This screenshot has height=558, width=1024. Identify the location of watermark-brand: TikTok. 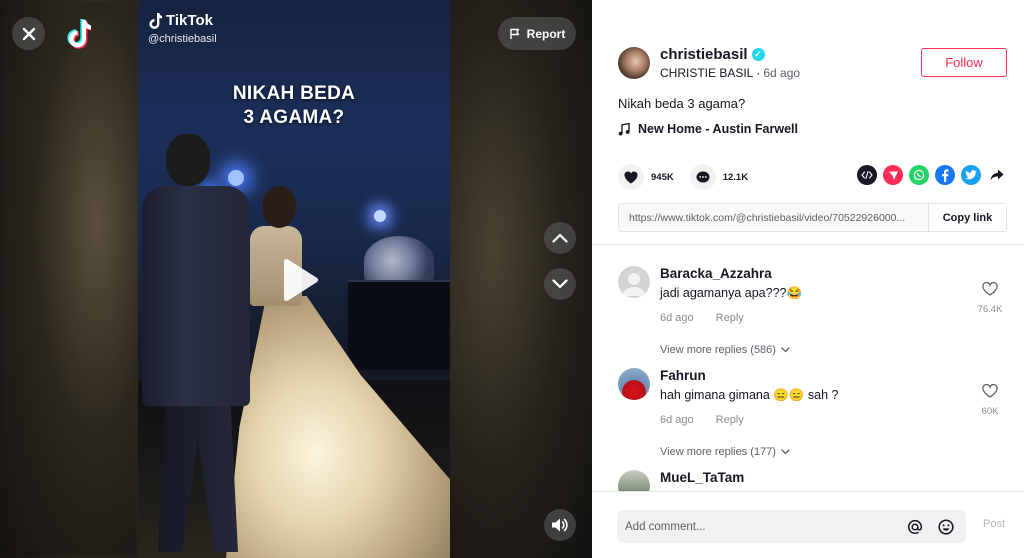
(189, 20).